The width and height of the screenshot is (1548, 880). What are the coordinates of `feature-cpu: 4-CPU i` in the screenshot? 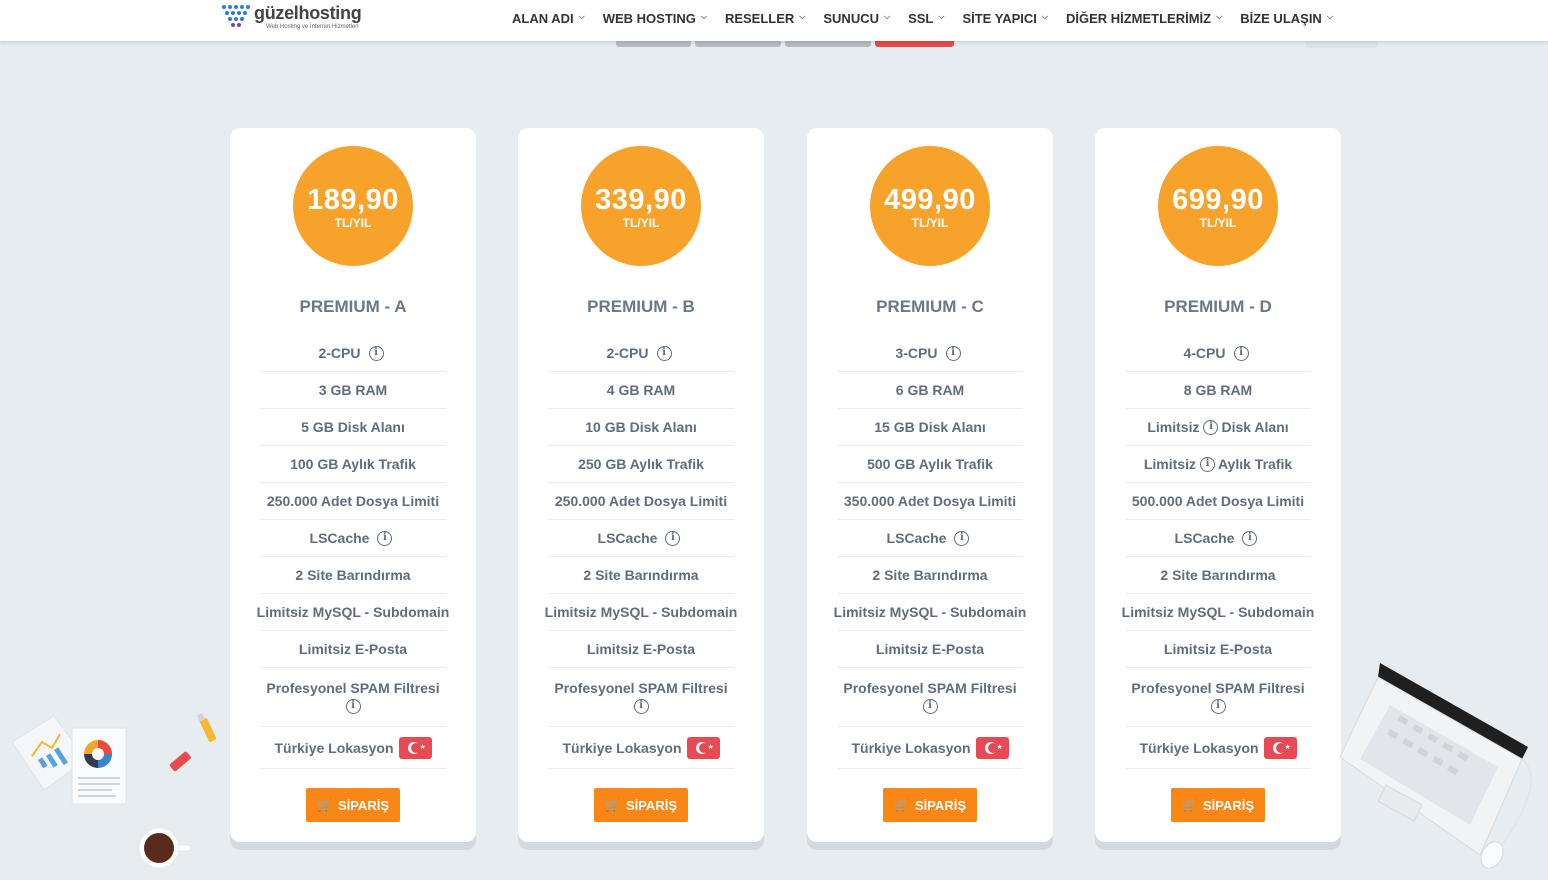 It's located at (1218, 353).